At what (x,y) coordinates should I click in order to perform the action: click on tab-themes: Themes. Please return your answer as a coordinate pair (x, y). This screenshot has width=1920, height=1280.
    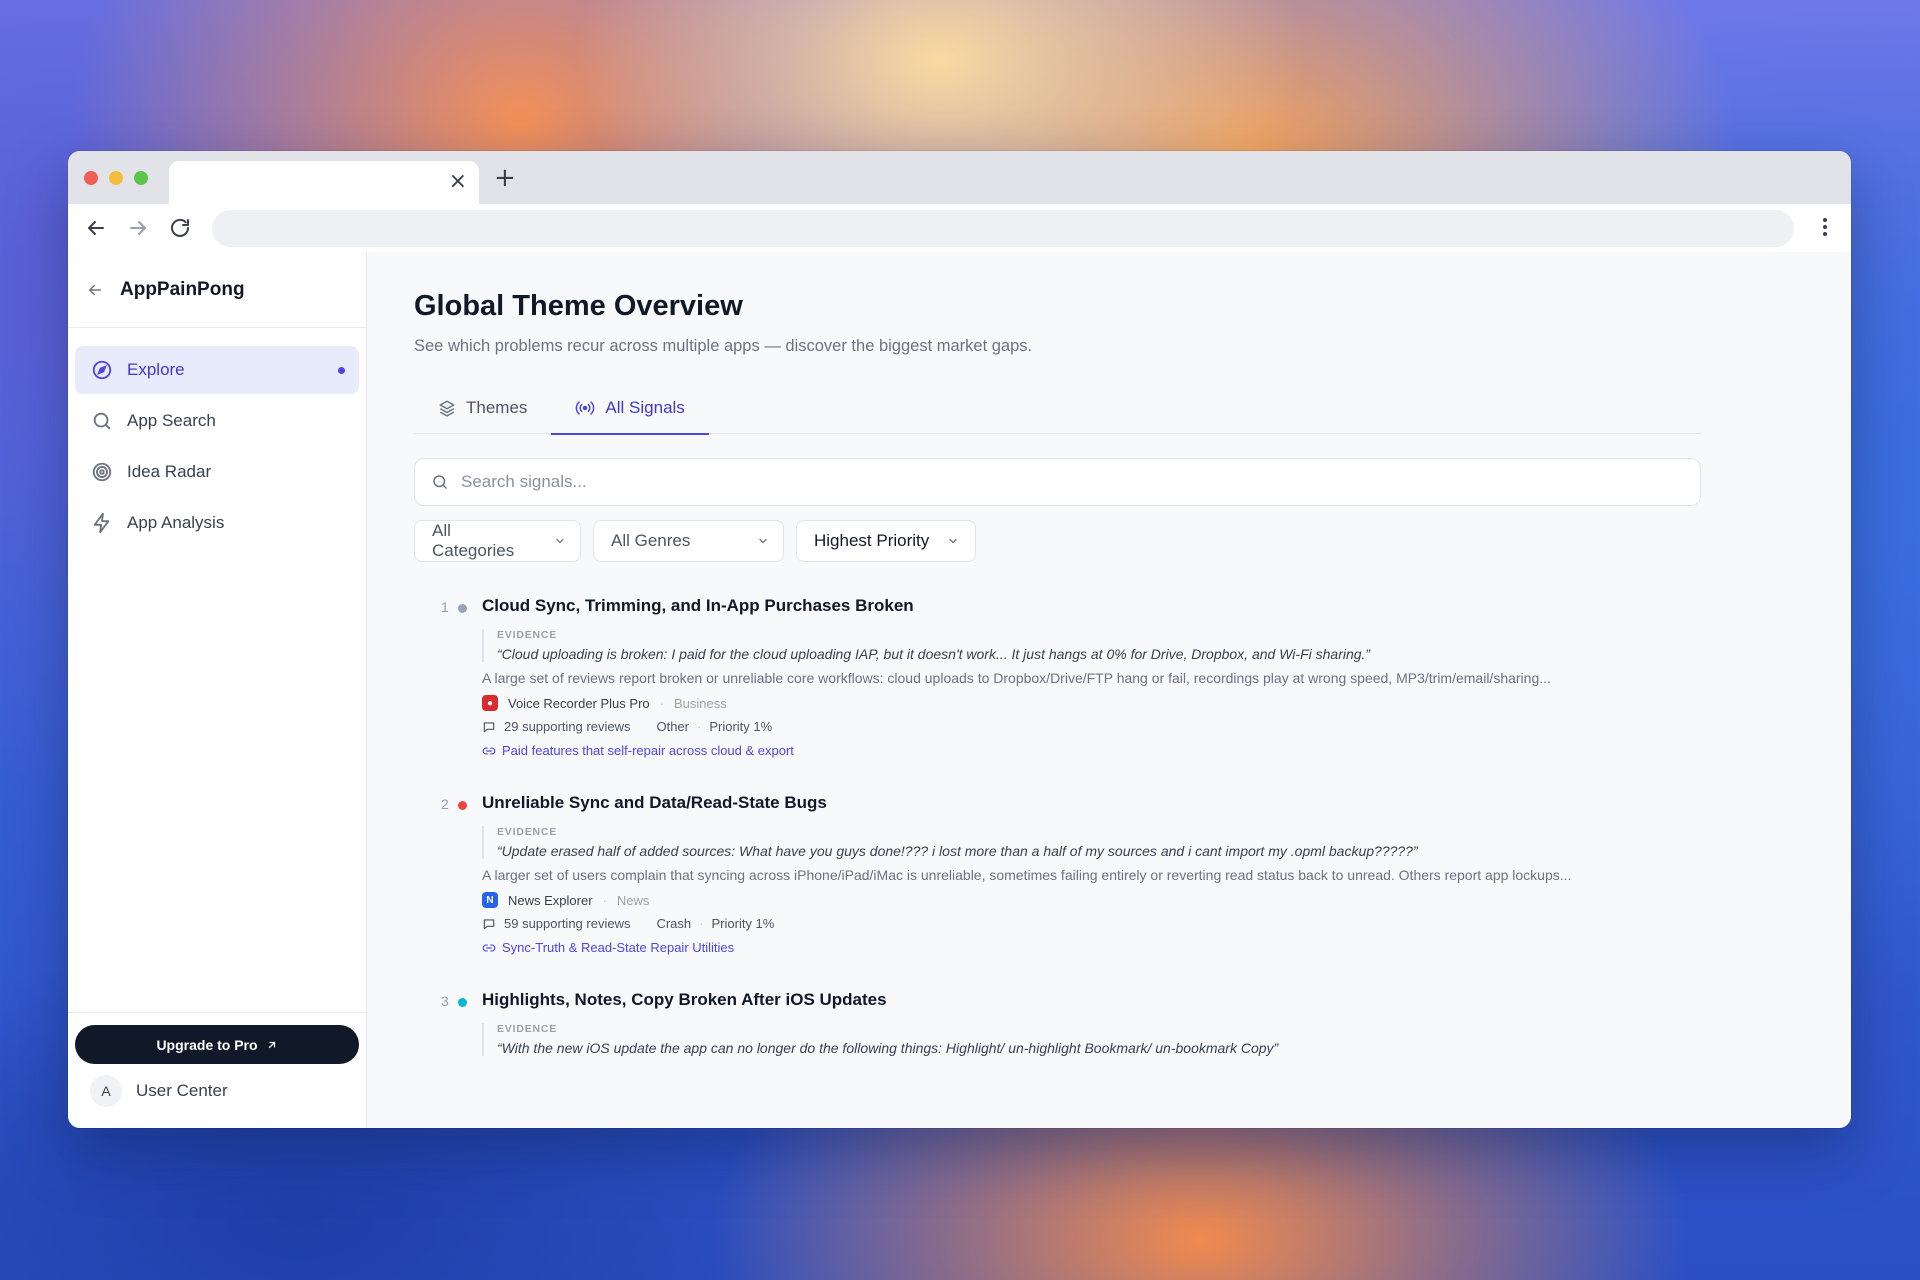
    Looking at the image, I should click on (482, 408).